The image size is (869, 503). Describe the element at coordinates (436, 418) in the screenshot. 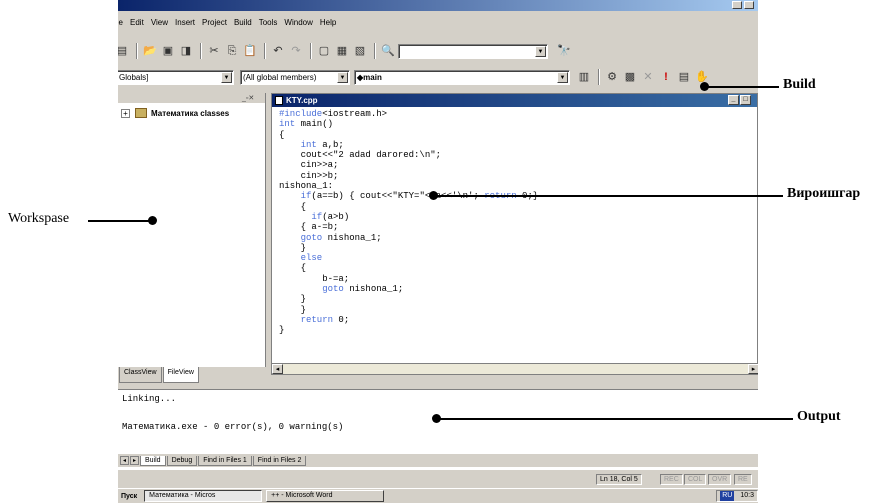

I see `pointer-output-dot` at that location.